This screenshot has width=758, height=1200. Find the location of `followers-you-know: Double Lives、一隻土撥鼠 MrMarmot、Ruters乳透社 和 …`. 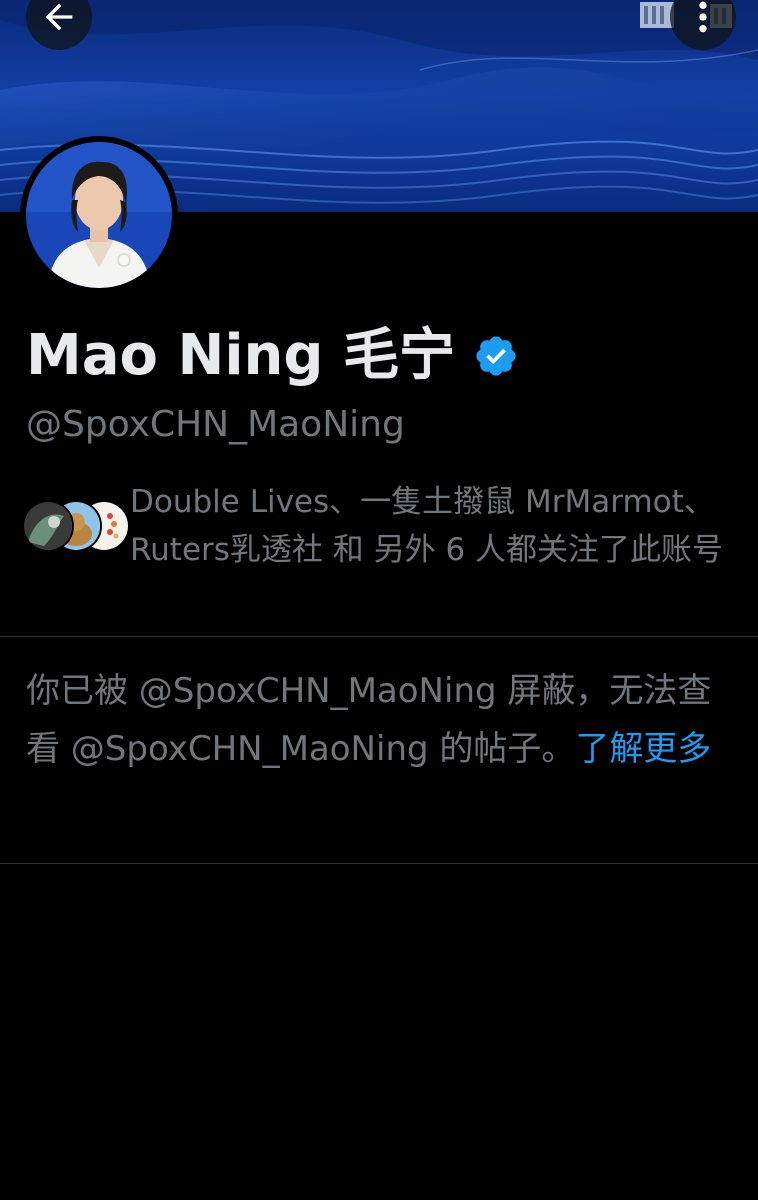

followers-you-know: Double Lives、一隻土撥鼠 MrMarmot、Ruters乳透社 和 … is located at coordinates (386, 526).